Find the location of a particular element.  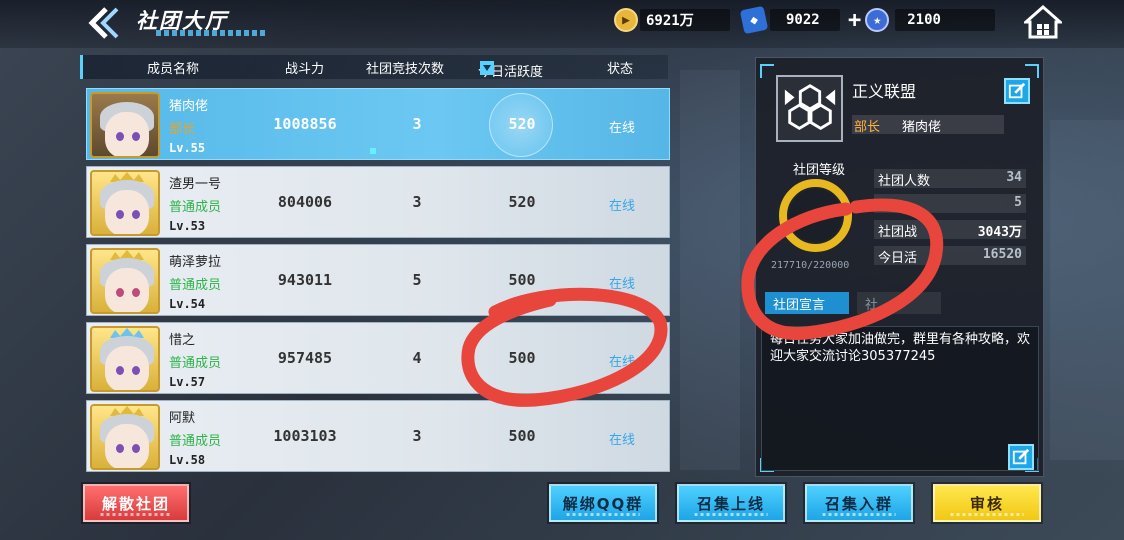

chevron-left-icon is located at coordinates (103, 23).